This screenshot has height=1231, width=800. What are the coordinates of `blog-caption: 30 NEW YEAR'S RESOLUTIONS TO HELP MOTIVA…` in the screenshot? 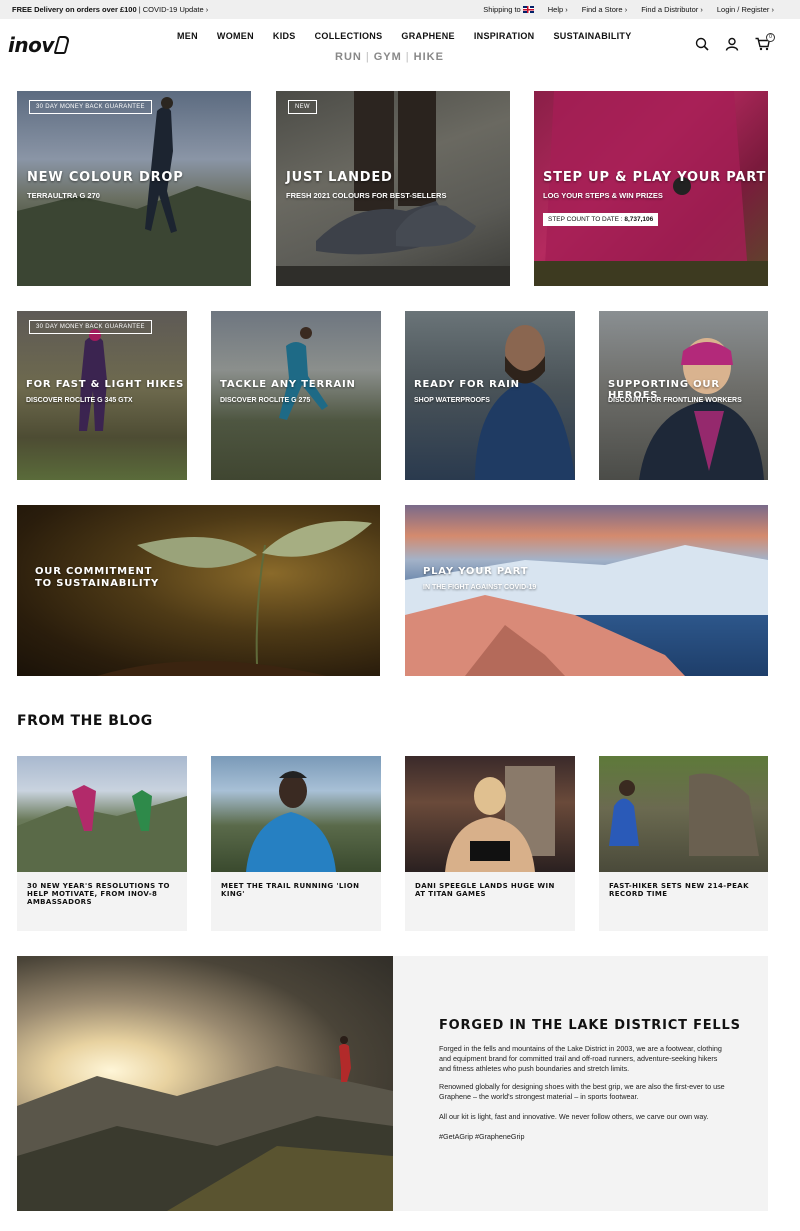 It's located at (98, 894).